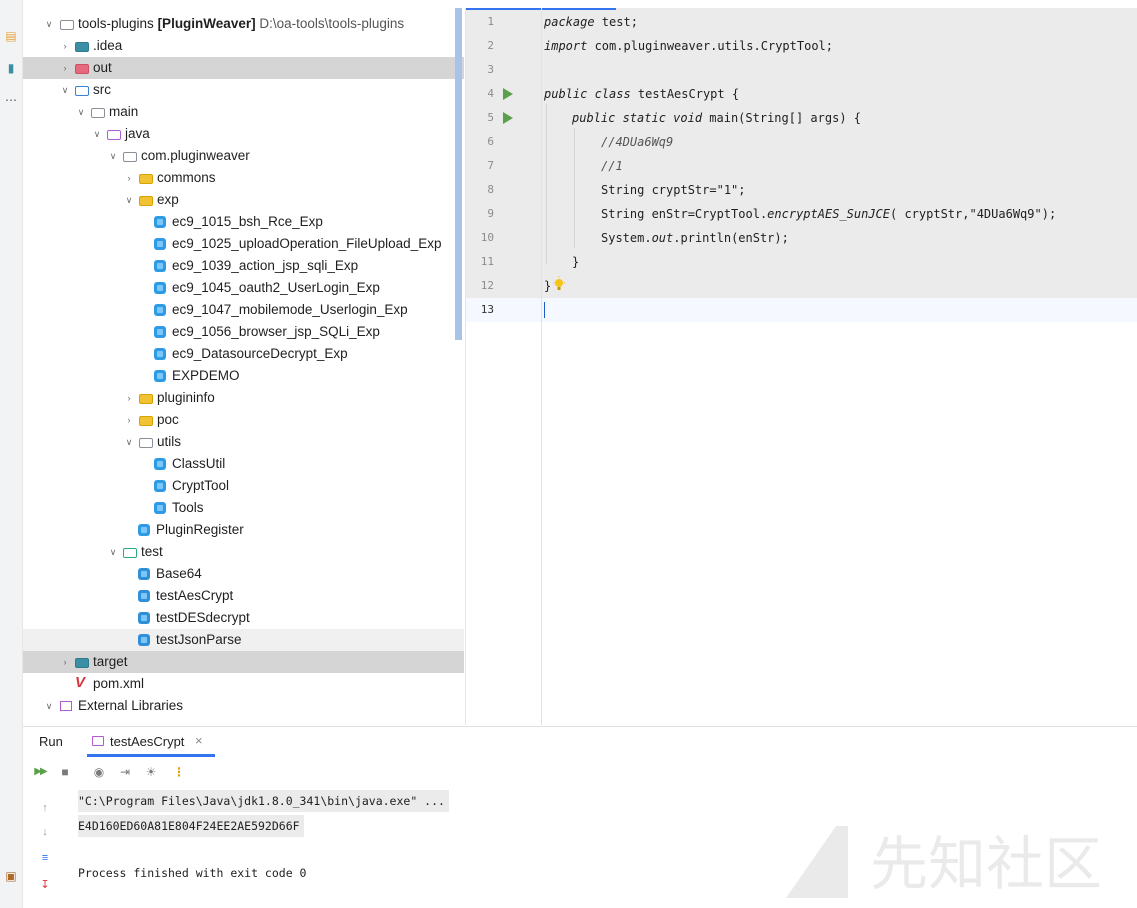  I want to click on console-line: E4D160ED60A81E804F24EE2AE592D66F, so click(191, 826).